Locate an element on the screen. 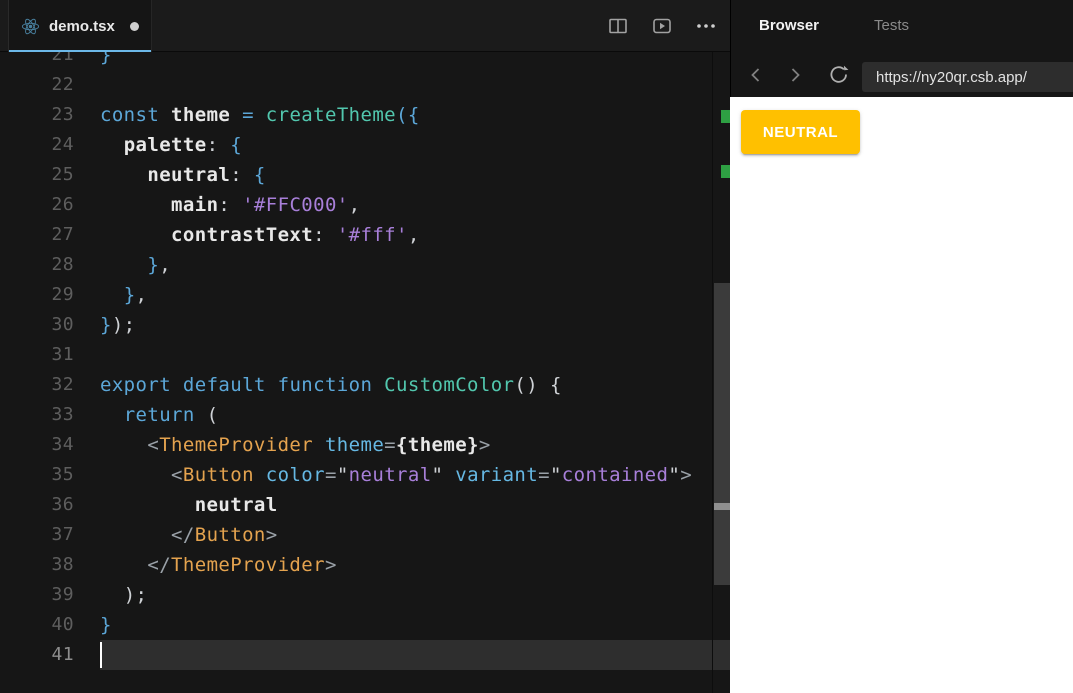 The image size is (1073, 693). code-line: 30}); is located at coordinates (365, 325).